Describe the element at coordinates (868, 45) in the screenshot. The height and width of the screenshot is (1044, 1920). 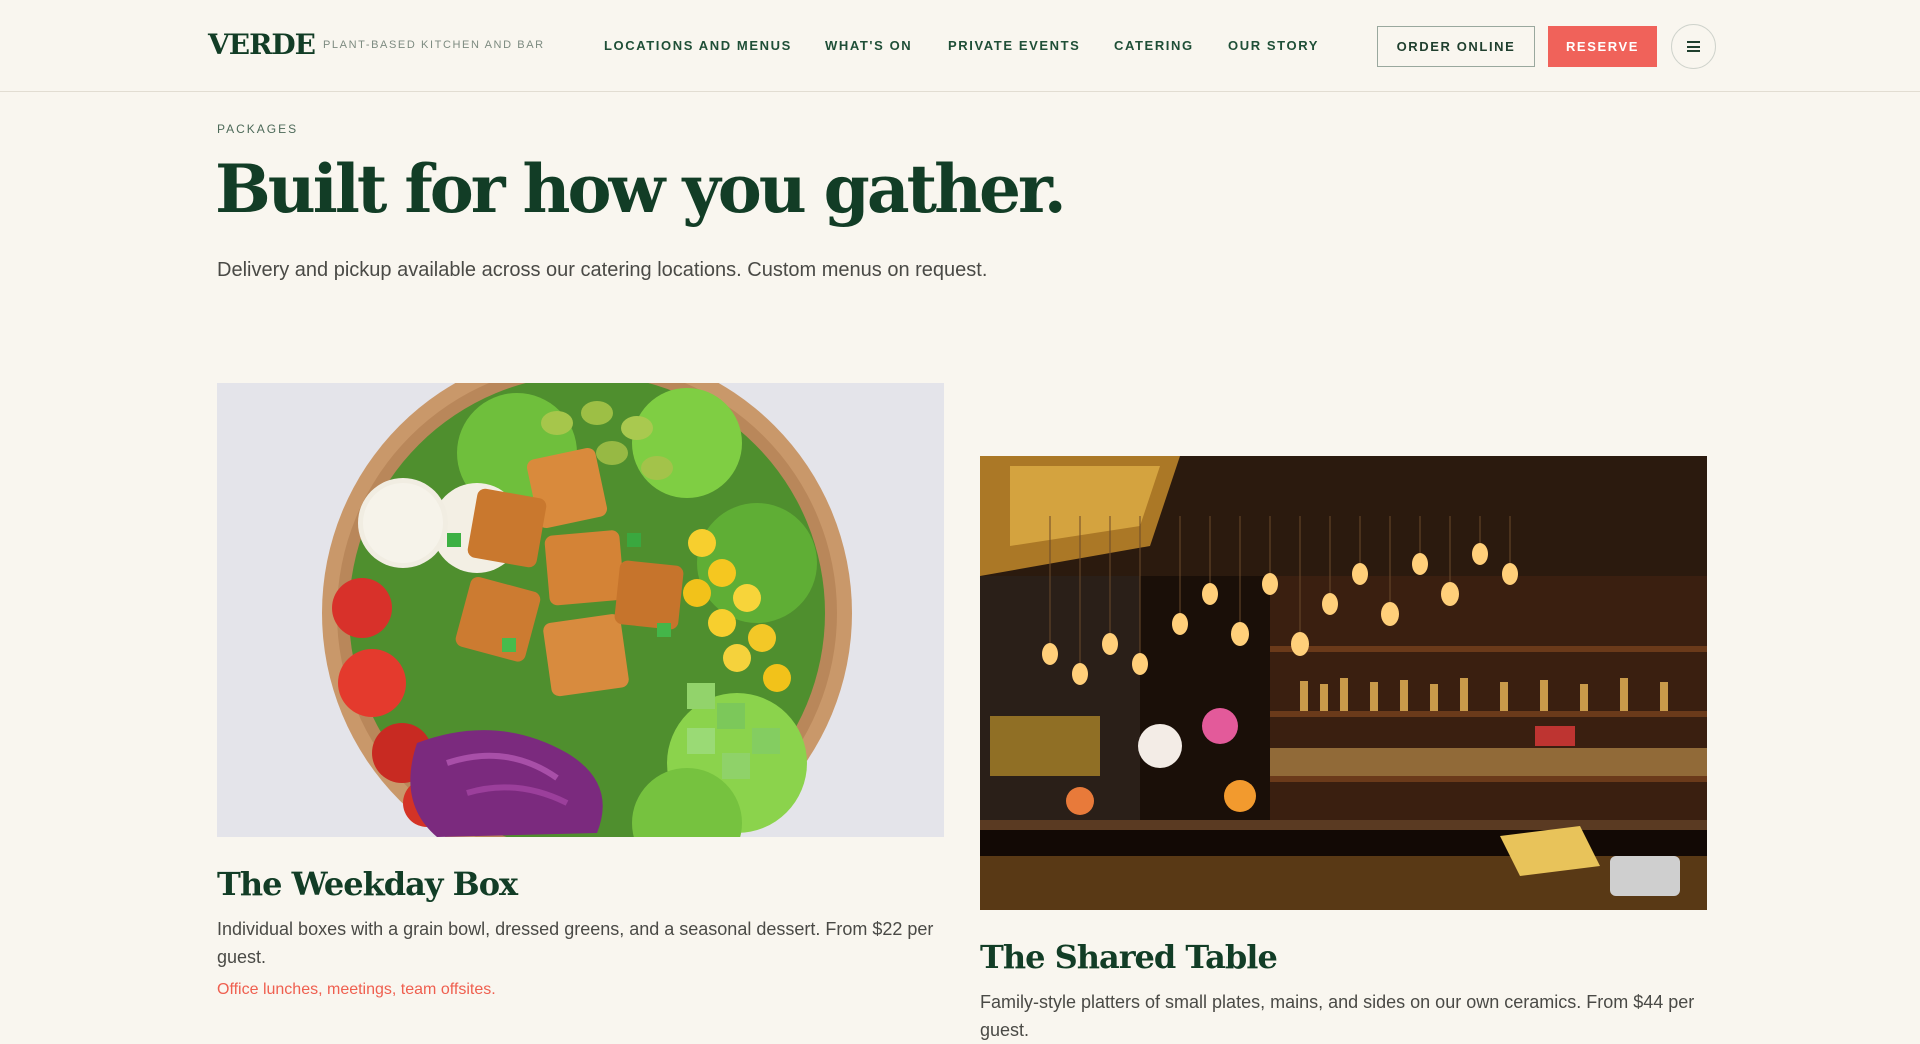
I see `nav-link-whats-on: WHAT'S ON` at that location.